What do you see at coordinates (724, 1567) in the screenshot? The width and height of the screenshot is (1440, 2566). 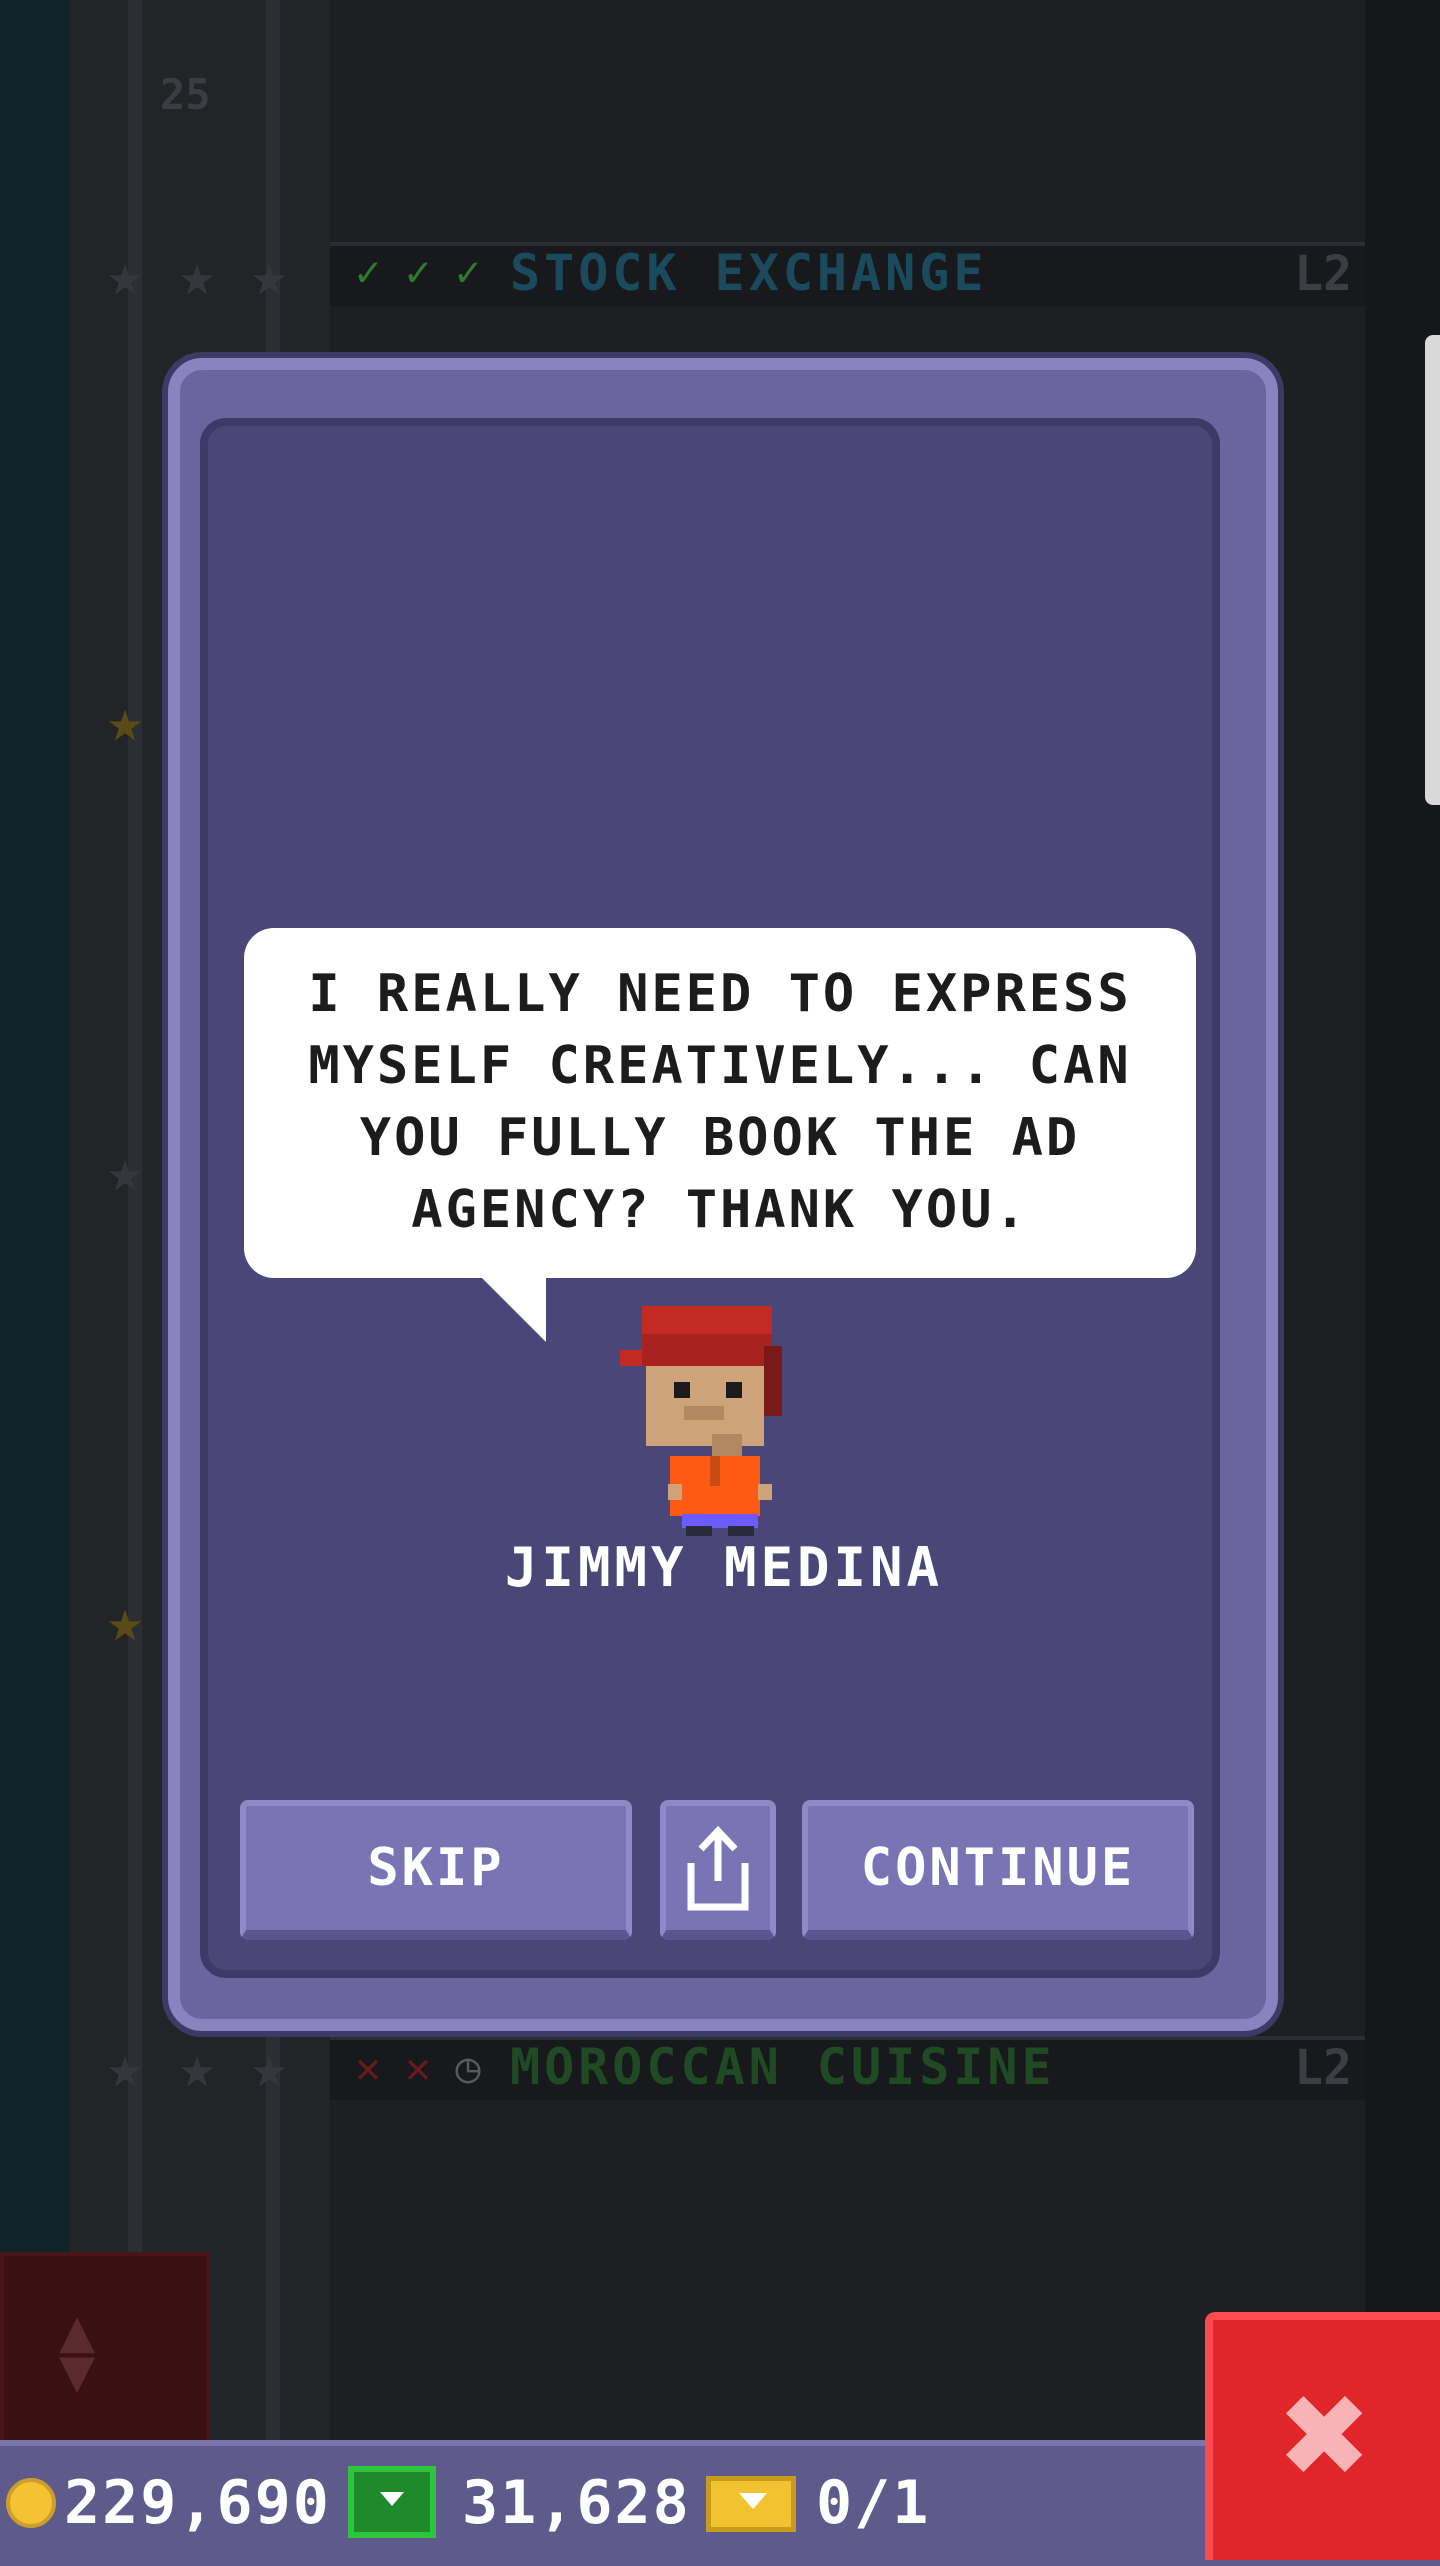 I see `character-name: JIMMY MEDINA` at bounding box center [724, 1567].